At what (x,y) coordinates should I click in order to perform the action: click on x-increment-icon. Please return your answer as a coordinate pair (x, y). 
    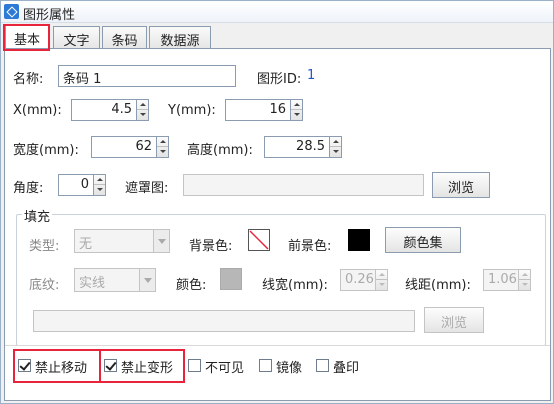
    Looking at the image, I should click on (142, 105).